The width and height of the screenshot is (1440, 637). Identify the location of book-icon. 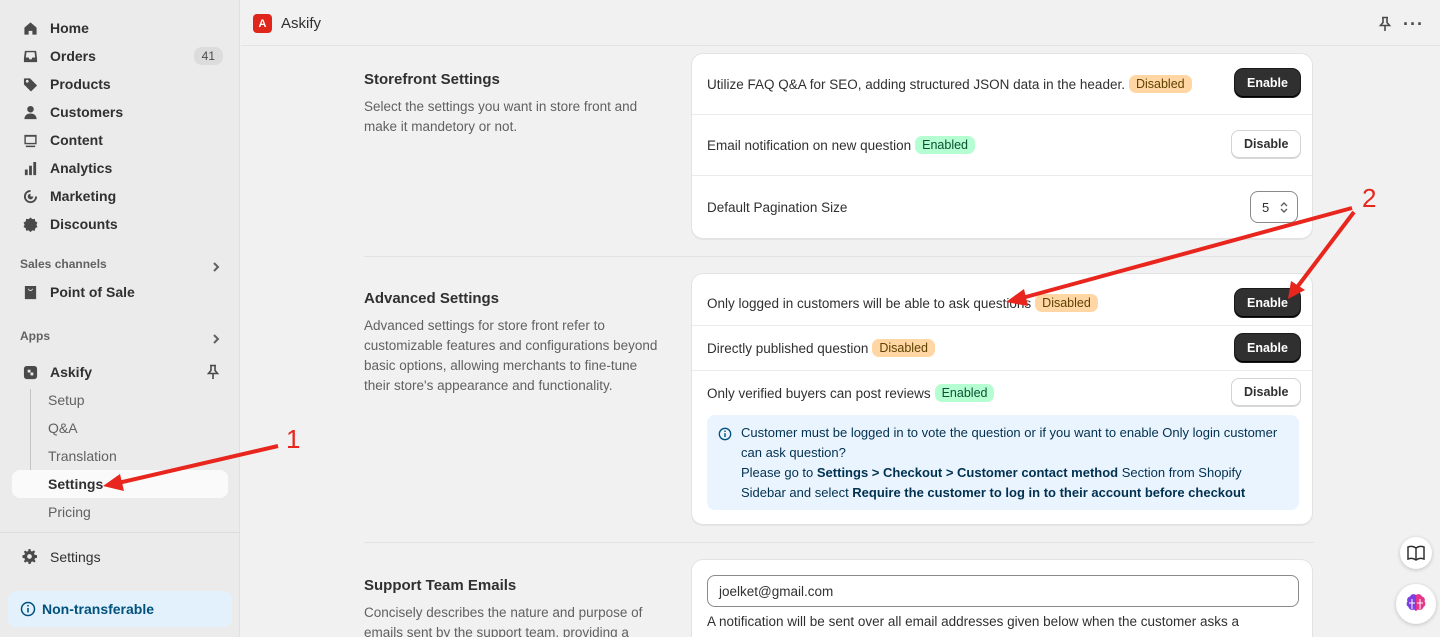
(1416, 553).